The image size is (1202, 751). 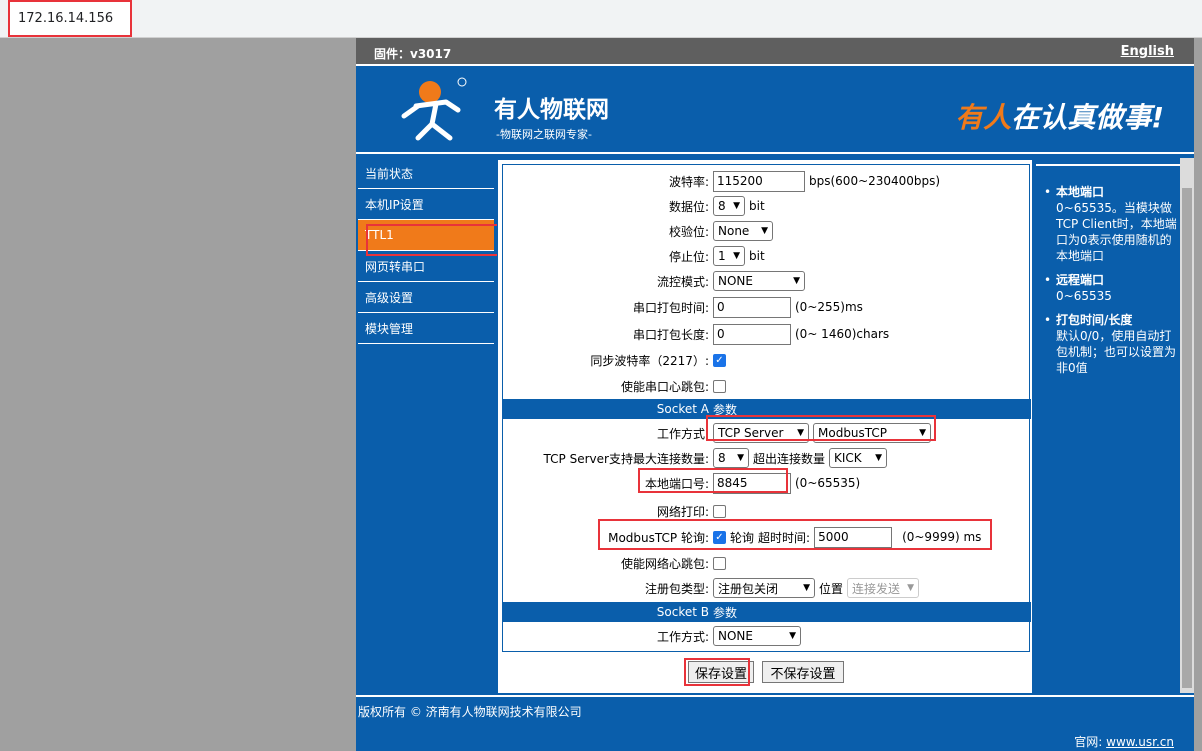 I want to click on website-label: 官网:, so click(x=1088, y=742).